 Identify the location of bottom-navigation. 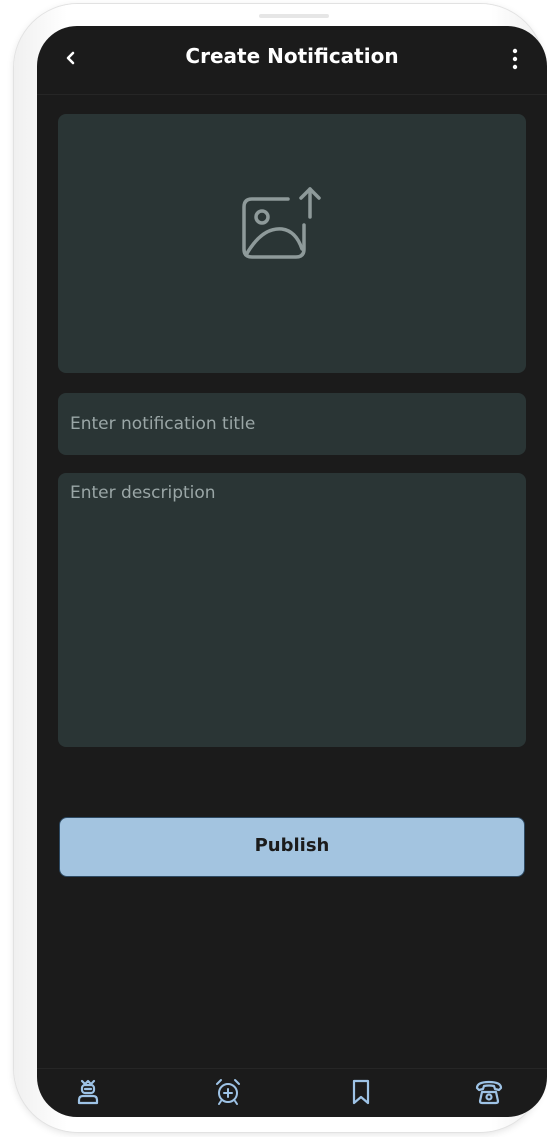
(292, 1092).